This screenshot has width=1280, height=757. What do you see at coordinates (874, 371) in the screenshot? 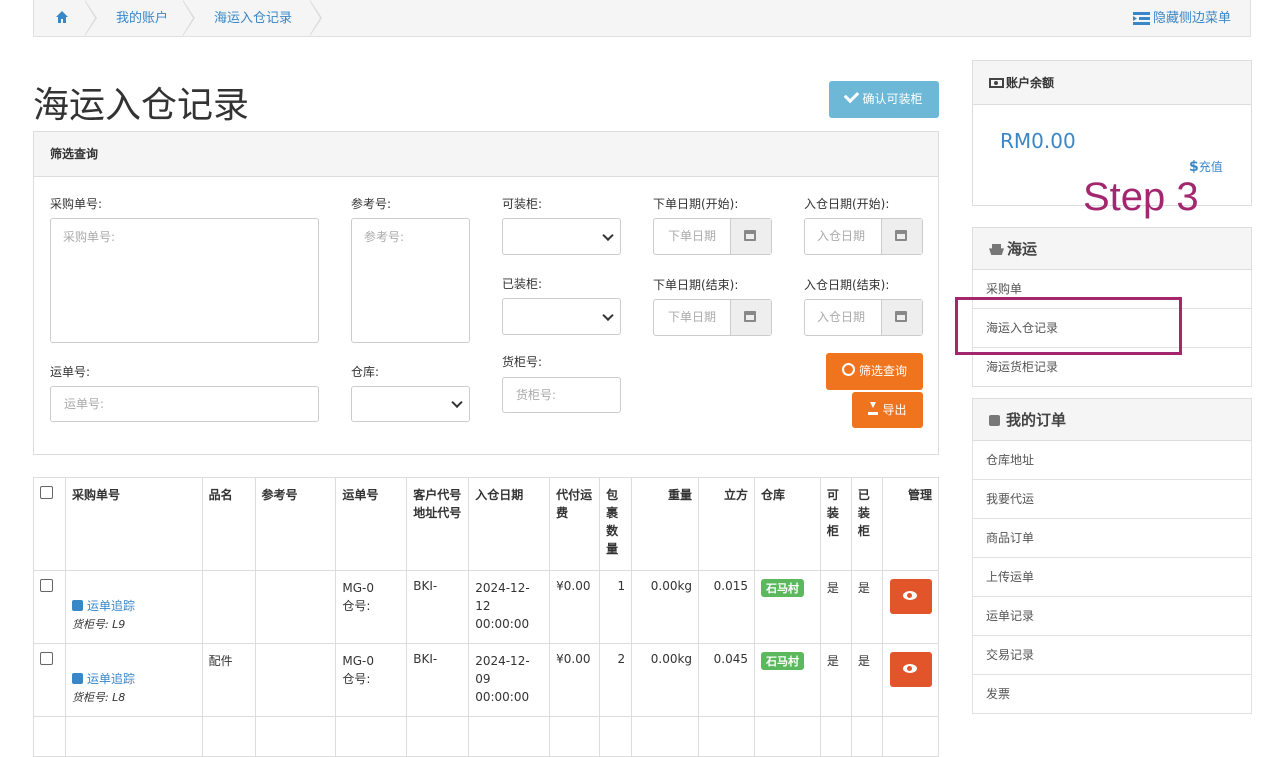
I see `search-button: 筛选查询` at bounding box center [874, 371].